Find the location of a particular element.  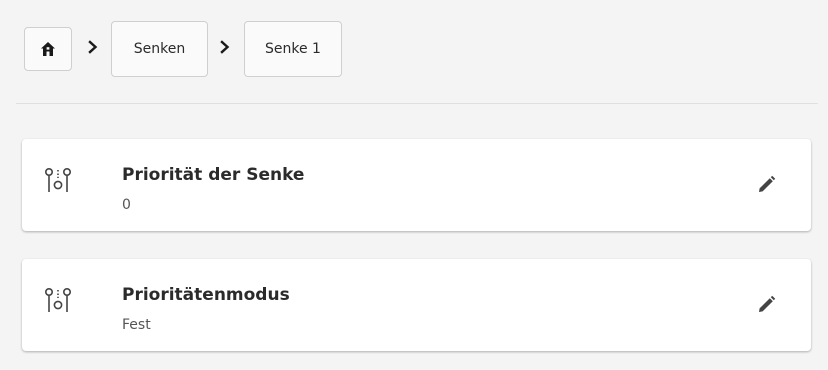

setting-value: 0 is located at coordinates (126, 205).